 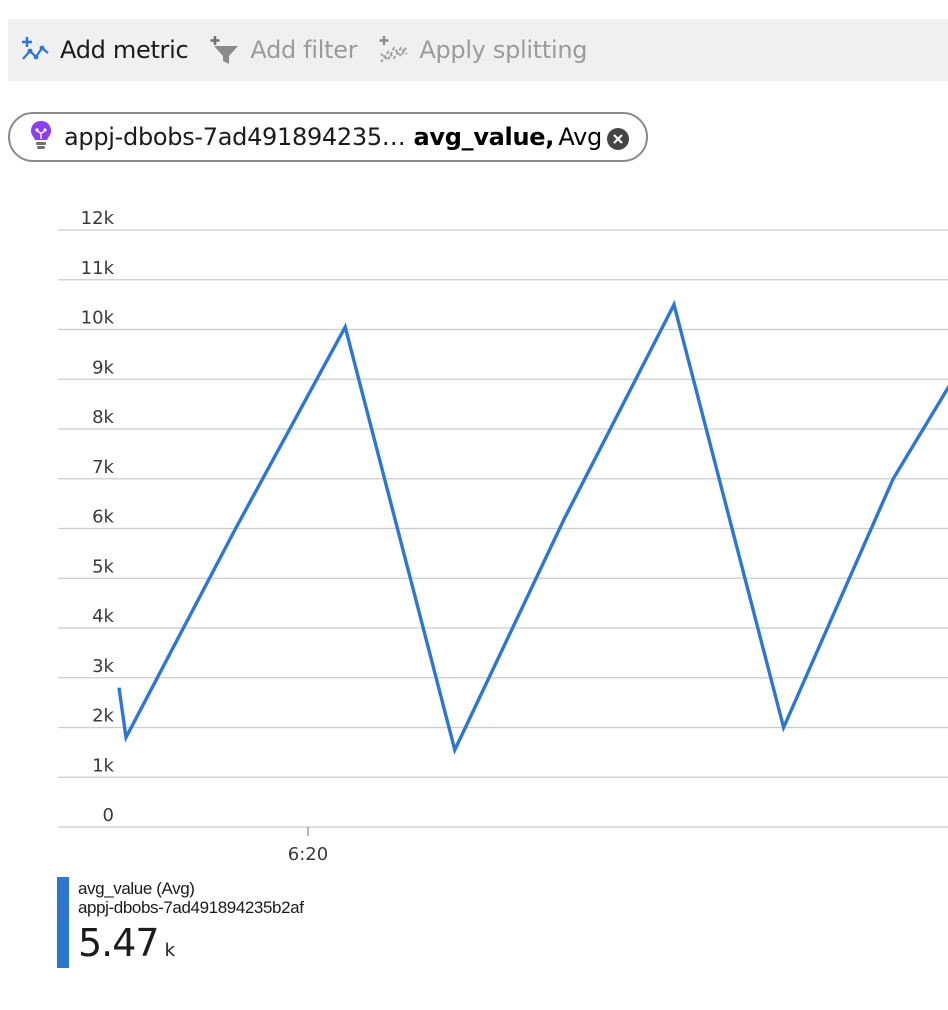 What do you see at coordinates (503, 50) in the screenshot?
I see `apply-splitting-label: Apply splitting` at bounding box center [503, 50].